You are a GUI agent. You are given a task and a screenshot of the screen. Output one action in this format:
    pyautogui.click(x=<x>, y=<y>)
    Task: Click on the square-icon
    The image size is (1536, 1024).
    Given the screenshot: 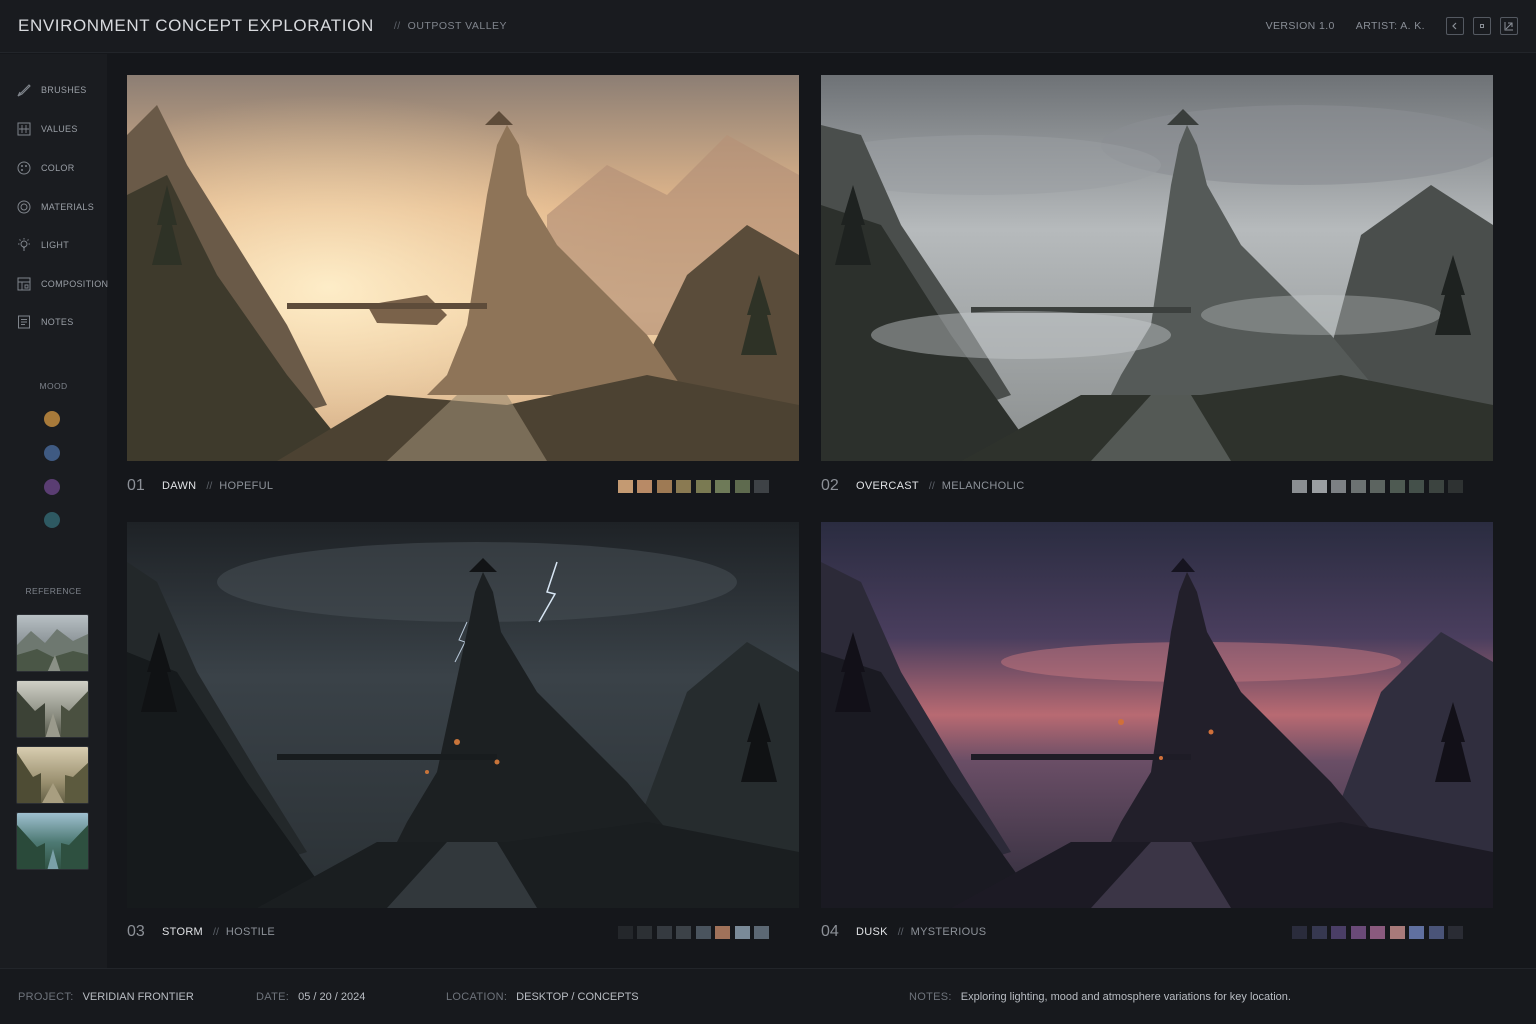 What is the action you would take?
    pyautogui.click(x=1482, y=26)
    